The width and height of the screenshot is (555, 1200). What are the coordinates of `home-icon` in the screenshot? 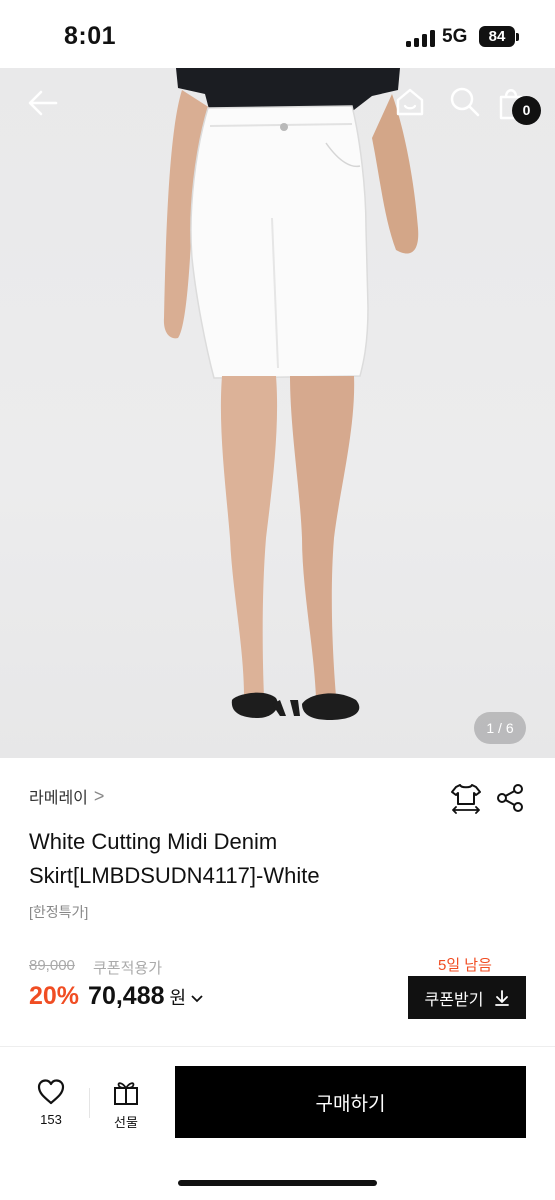 It's located at (410, 102).